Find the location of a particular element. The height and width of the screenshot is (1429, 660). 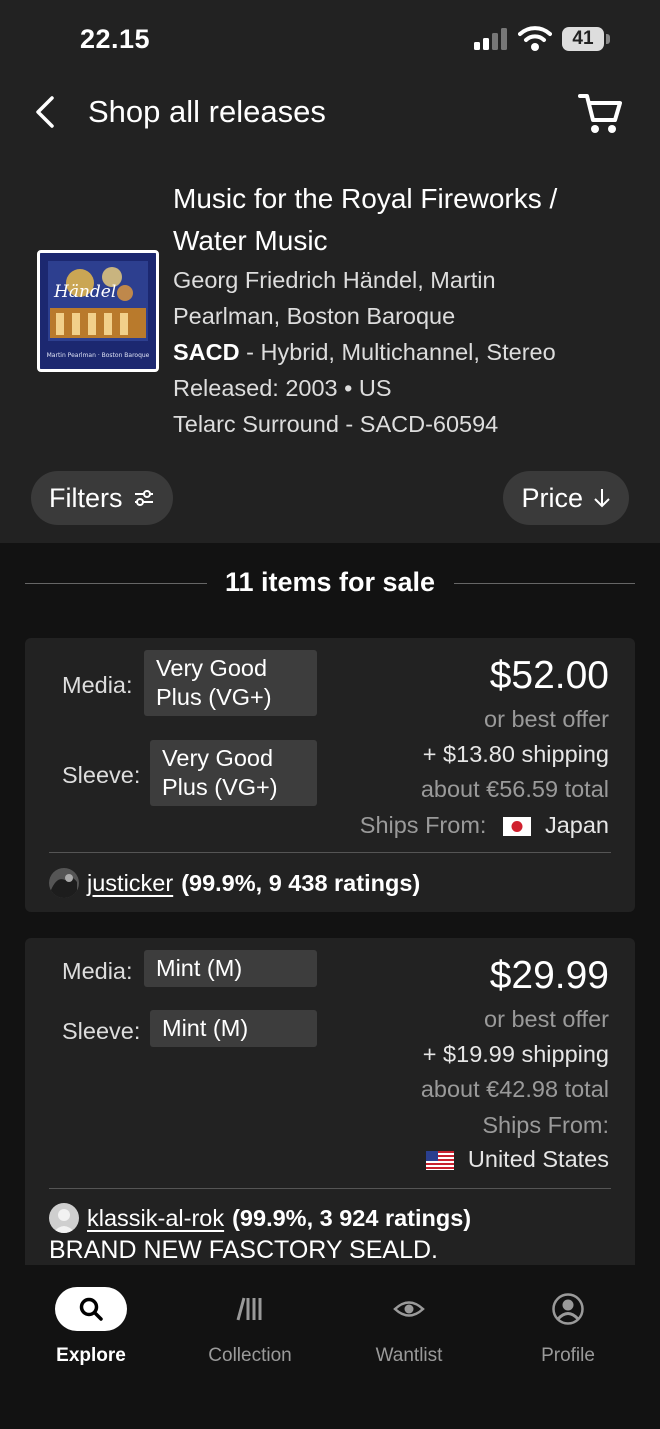

format-type: SACD is located at coordinates (206, 352).